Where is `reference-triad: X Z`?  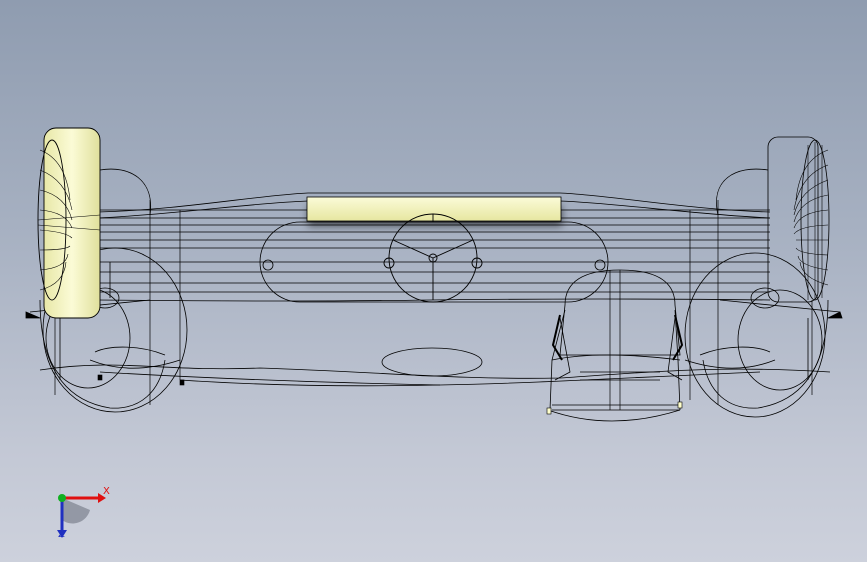 reference-triad: X Z is located at coordinates (80, 515).